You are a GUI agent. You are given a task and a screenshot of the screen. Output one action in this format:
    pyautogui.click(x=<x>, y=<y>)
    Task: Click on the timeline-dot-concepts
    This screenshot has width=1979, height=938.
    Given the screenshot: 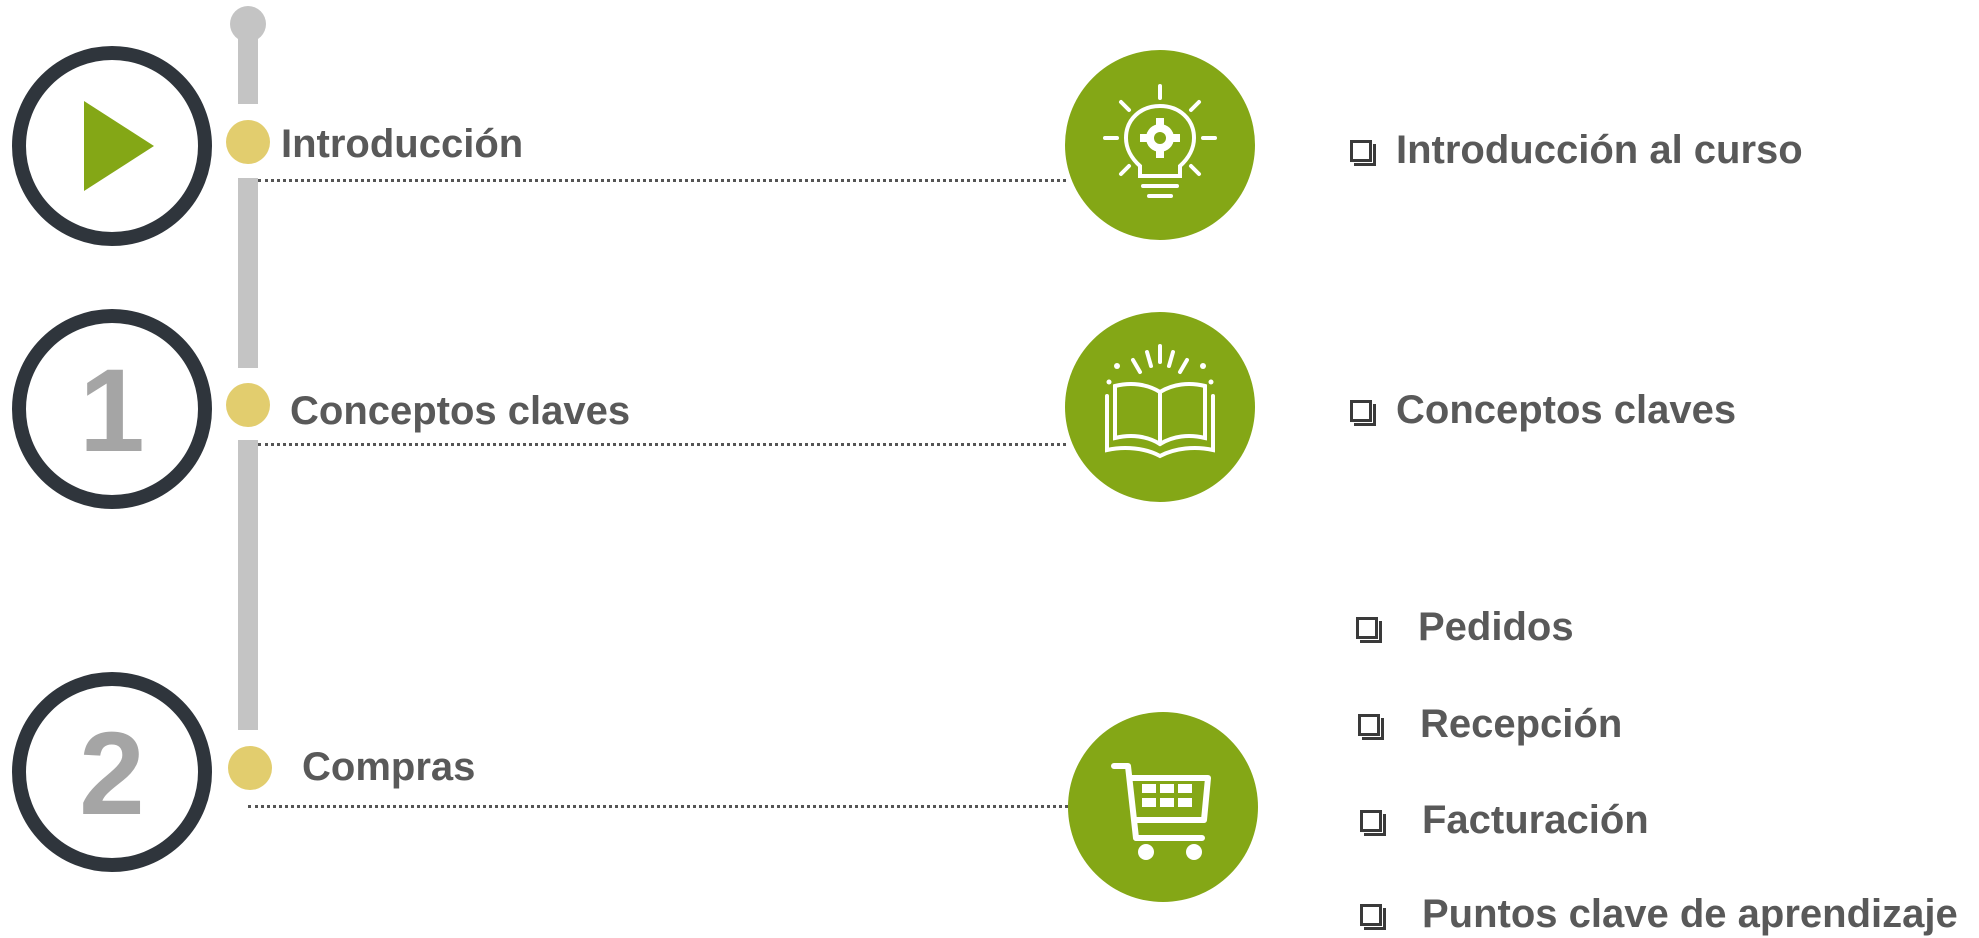 What is the action you would take?
    pyautogui.click(x=248, y=405)
    